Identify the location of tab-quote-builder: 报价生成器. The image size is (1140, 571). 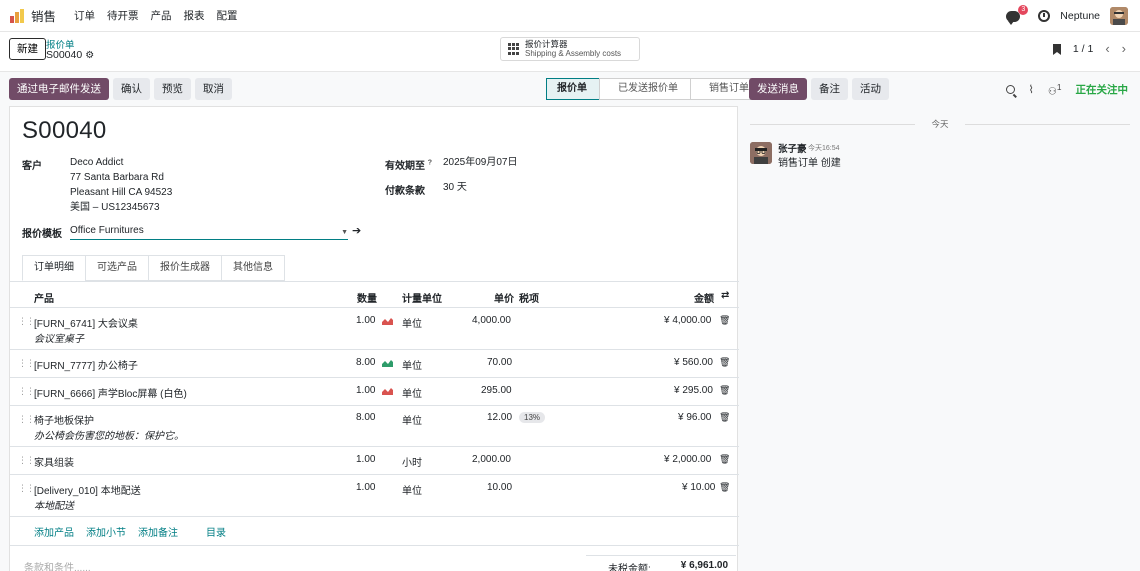
(184, 268).